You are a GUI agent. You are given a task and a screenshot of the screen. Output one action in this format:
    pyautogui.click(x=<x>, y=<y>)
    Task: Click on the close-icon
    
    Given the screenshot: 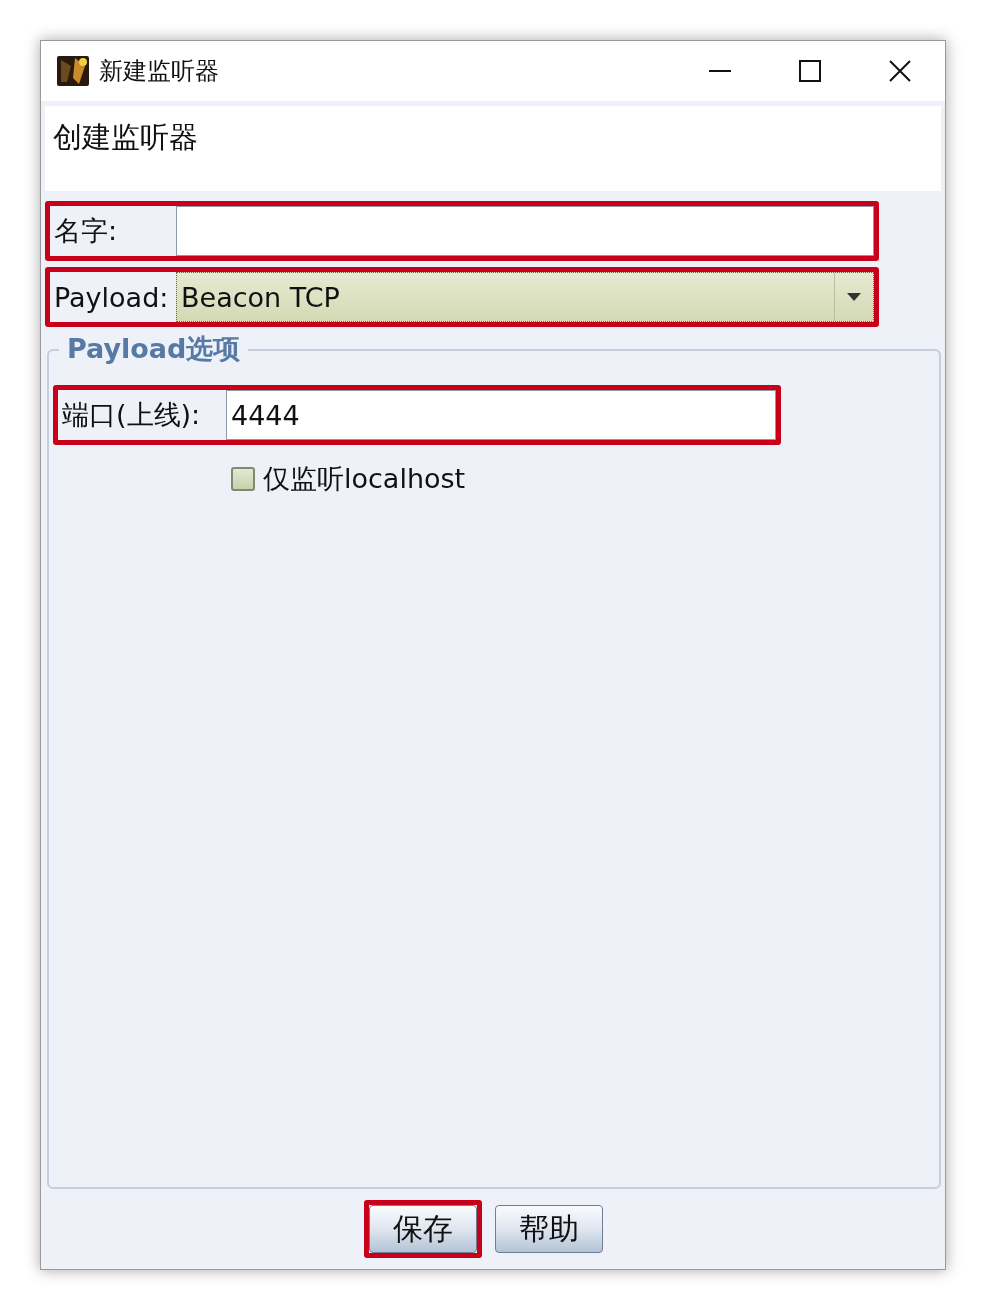 What is the action you would take?
    pyautogui.click(x=900, y=71)
    